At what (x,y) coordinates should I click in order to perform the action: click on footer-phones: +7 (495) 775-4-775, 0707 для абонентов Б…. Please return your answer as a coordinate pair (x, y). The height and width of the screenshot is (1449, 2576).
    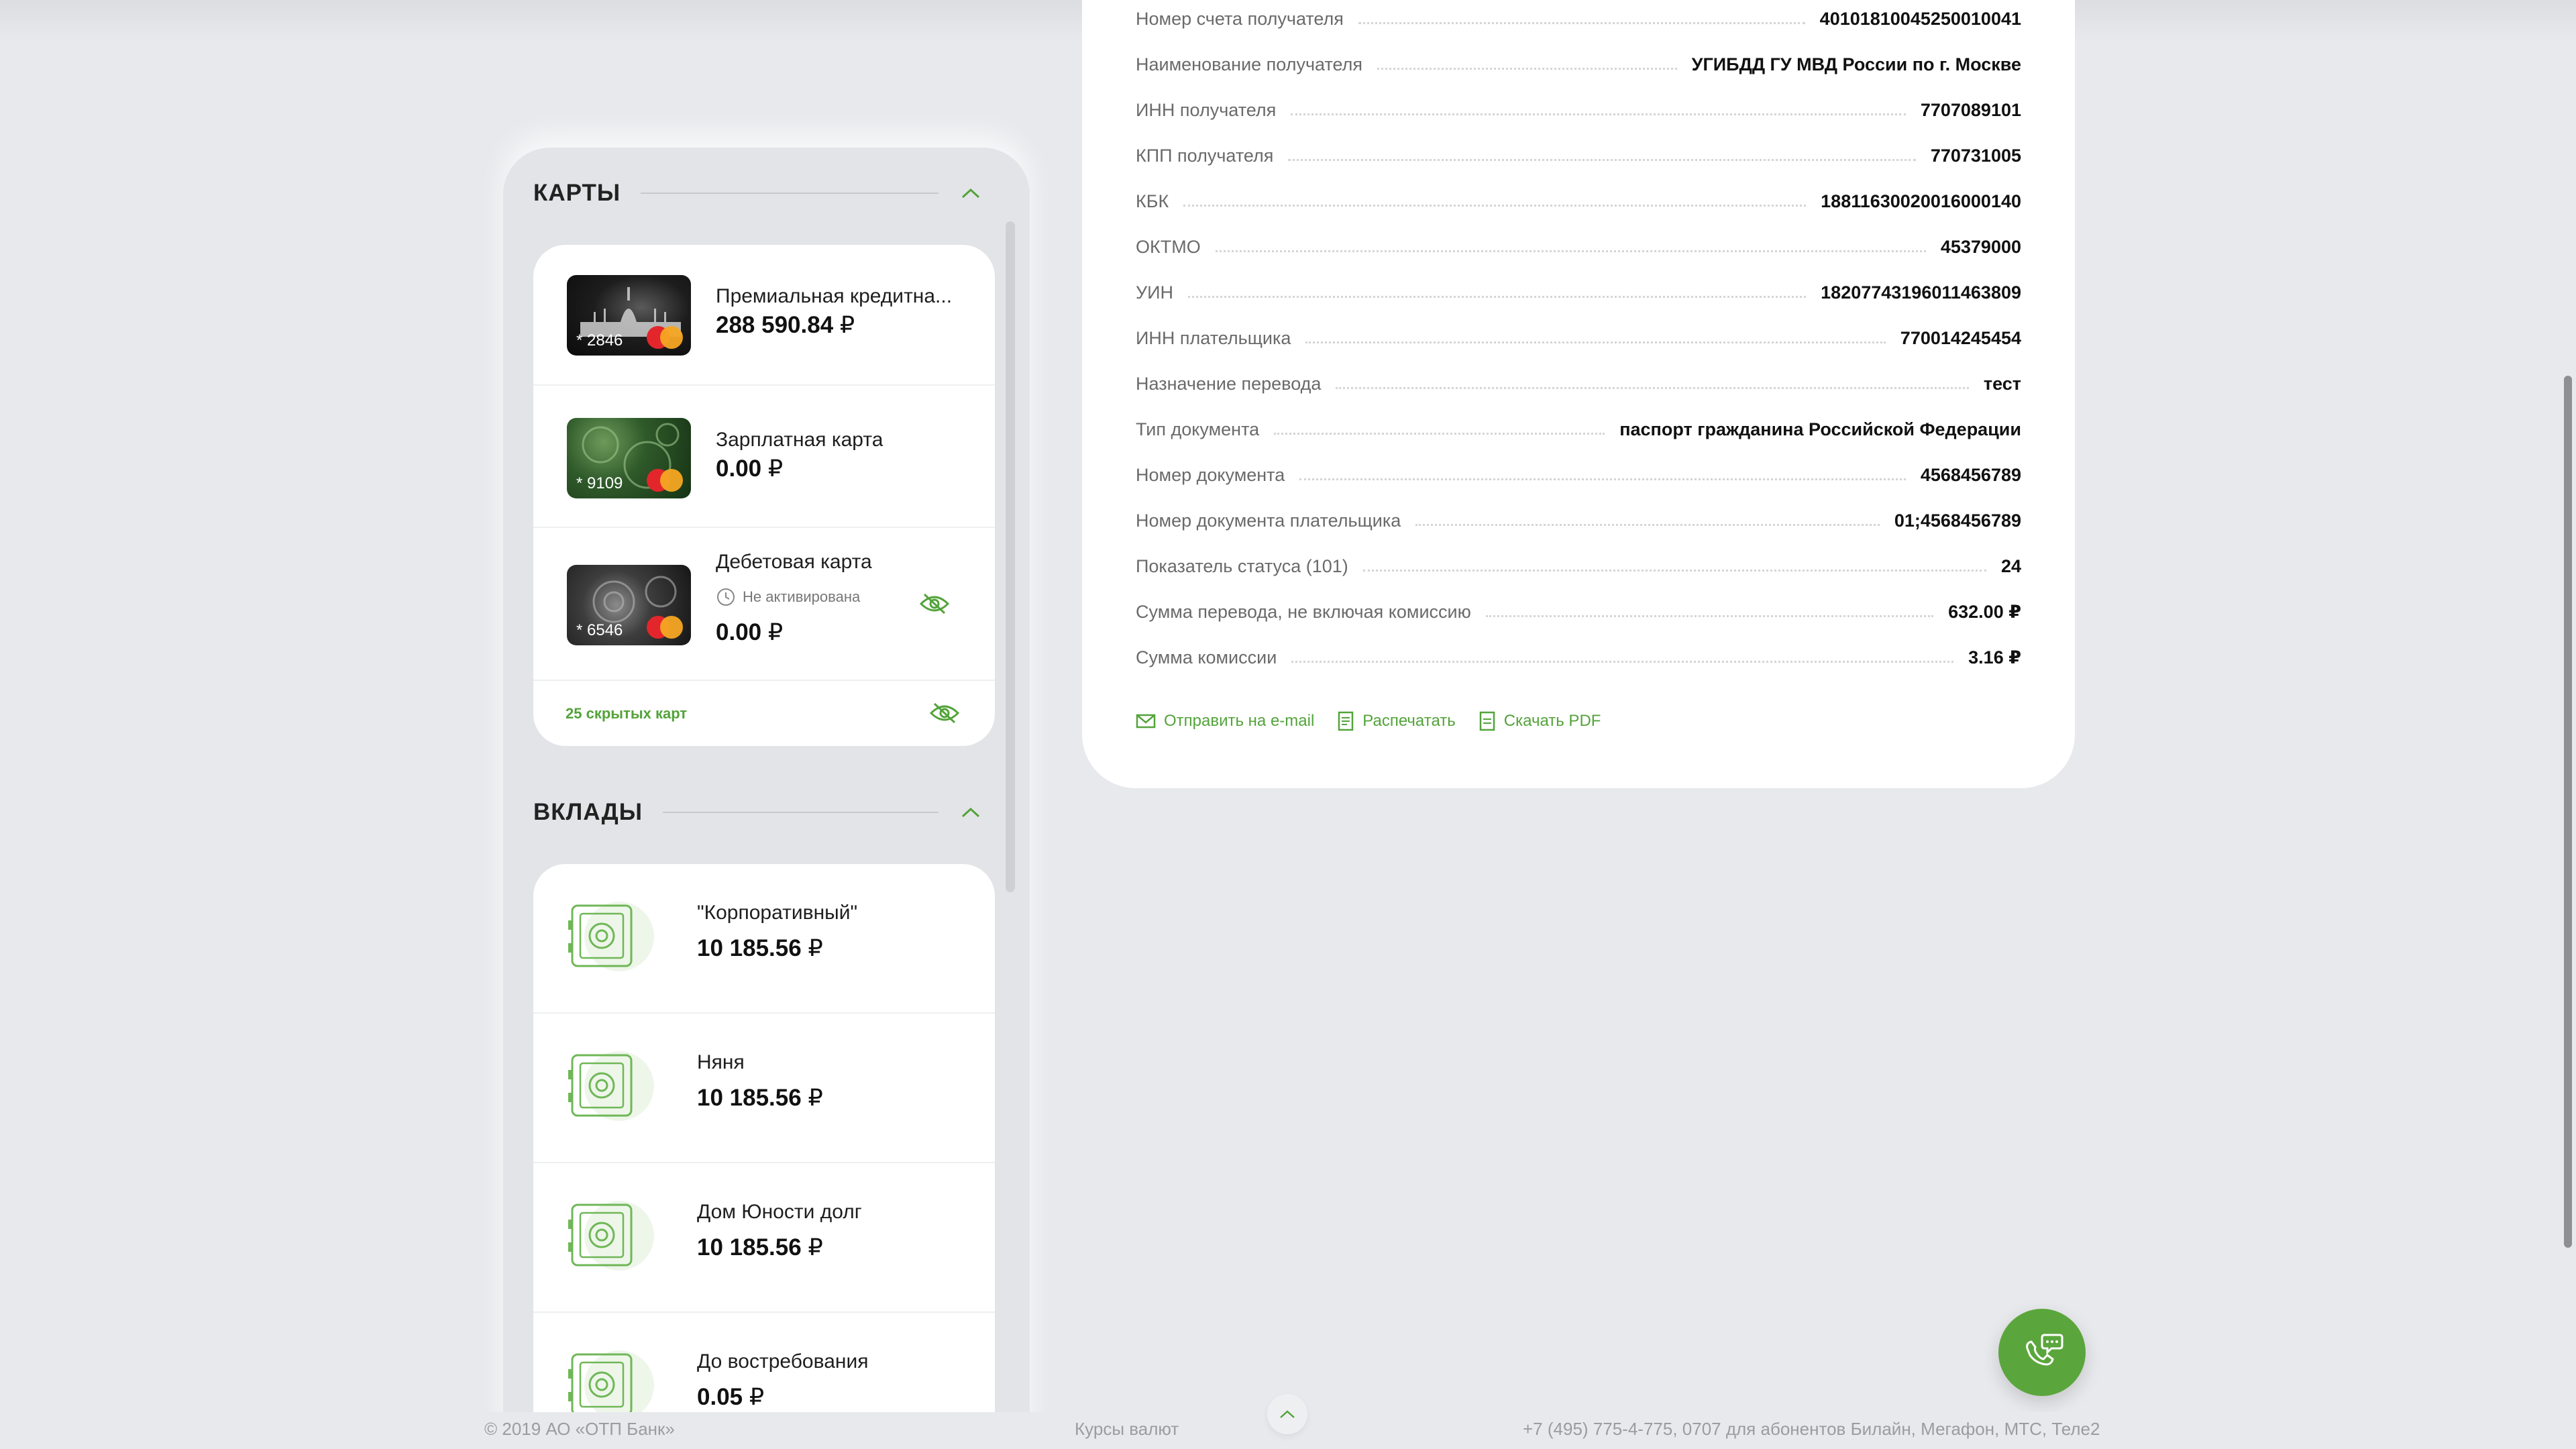
    Looking at the image, I should click on (1811, 1429).